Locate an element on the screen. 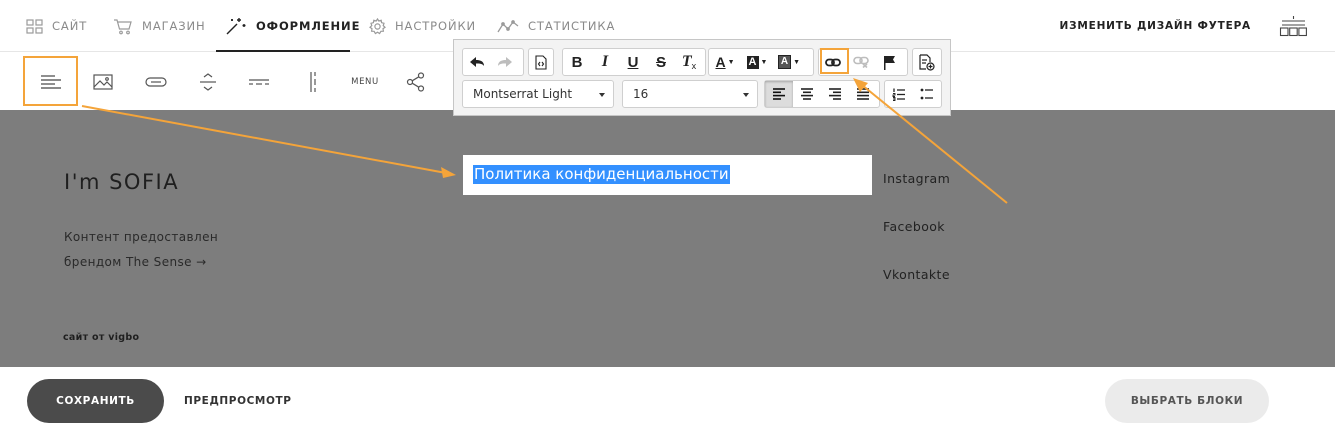 This screenshot has height=434, width=1335. flag-icon is located at coordinates (889, 62).